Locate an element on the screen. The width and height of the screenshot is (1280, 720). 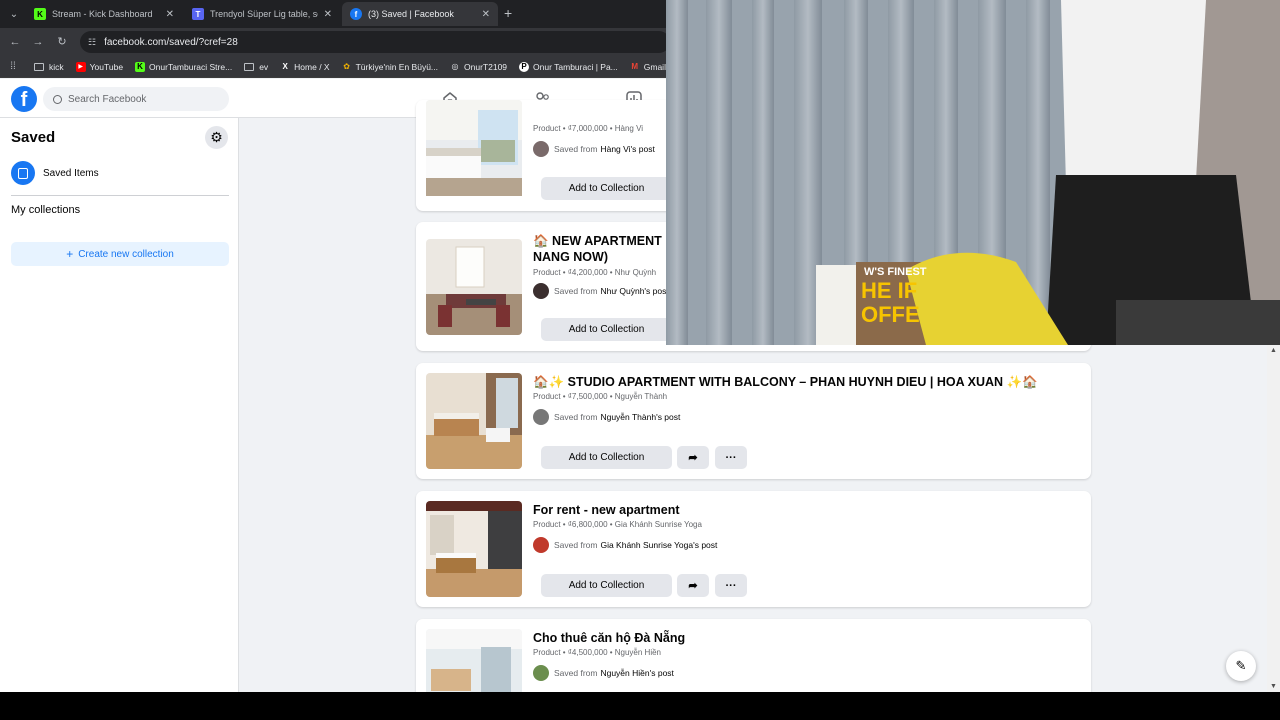
apps-icon: ⁞⁞ is located at coordinates (15, 66).